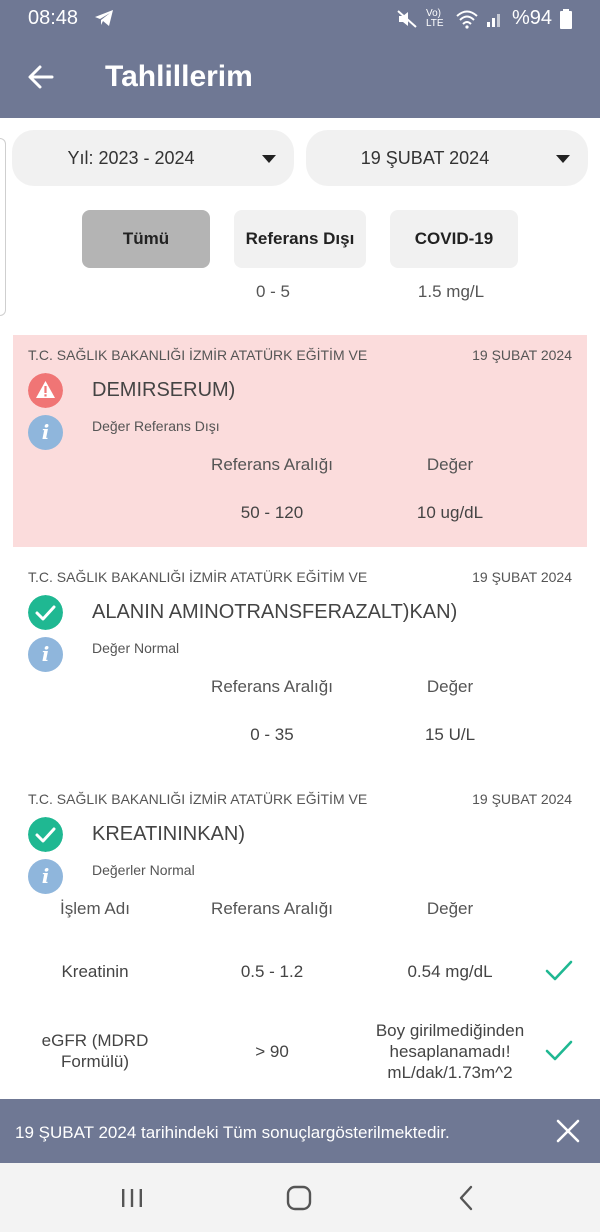 This screenshot has height=1232, width=600. Describe the element at coordinates (566, 18) in the screenshot. I see `battery-icon` at that location.